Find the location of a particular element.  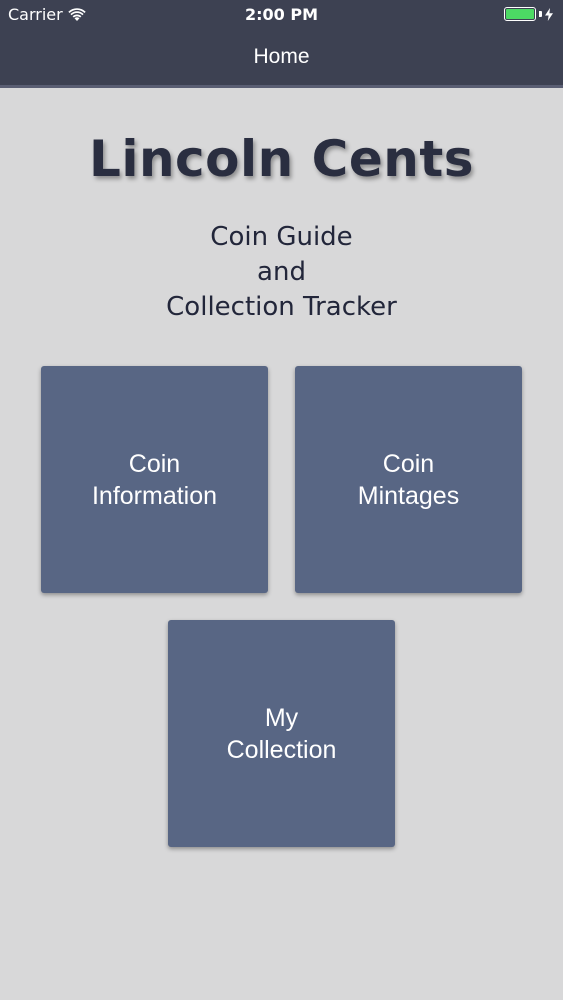

subtitle-line: Coin Guide is located at coordinates (281, 237).